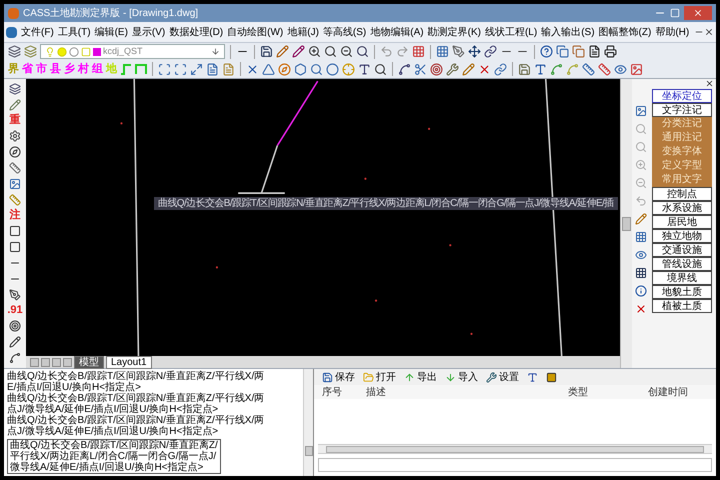 Image resolution: width=720 pixels, height=480 pixels. What do you see at coordinates (298, 51) in the screenshot?
I see `pen-icon` at bounding box center [298, 51].